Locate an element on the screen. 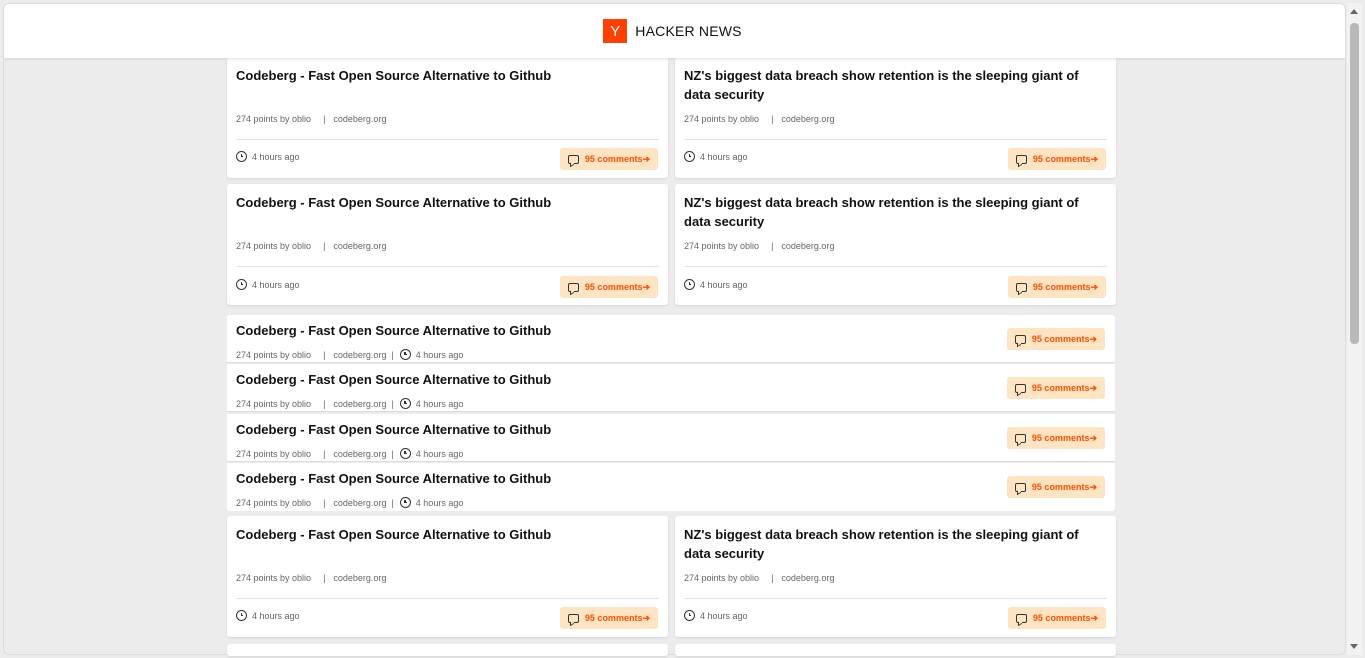  logo: Y is located at coordinates (615, 31).